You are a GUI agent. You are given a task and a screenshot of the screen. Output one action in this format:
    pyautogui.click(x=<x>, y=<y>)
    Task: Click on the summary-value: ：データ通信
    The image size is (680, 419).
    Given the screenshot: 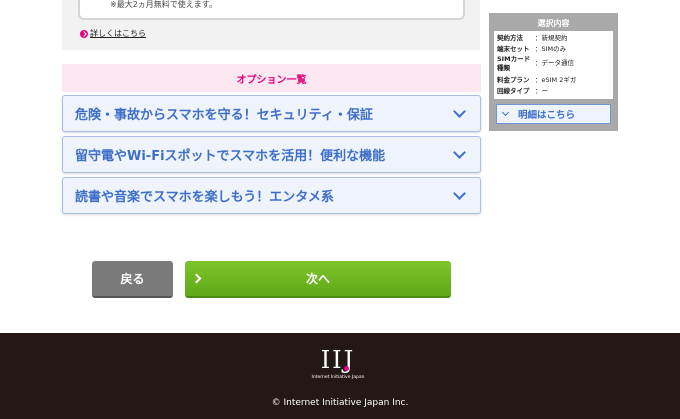 What is the action you would take?
    pyautogui.click(x=554, y=63)
    